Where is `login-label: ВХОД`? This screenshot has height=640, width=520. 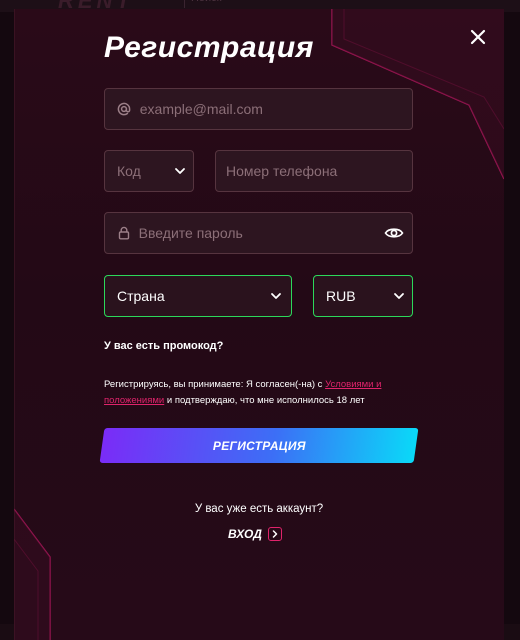 login-label: ВХОД is located at coordinates (245, 534).